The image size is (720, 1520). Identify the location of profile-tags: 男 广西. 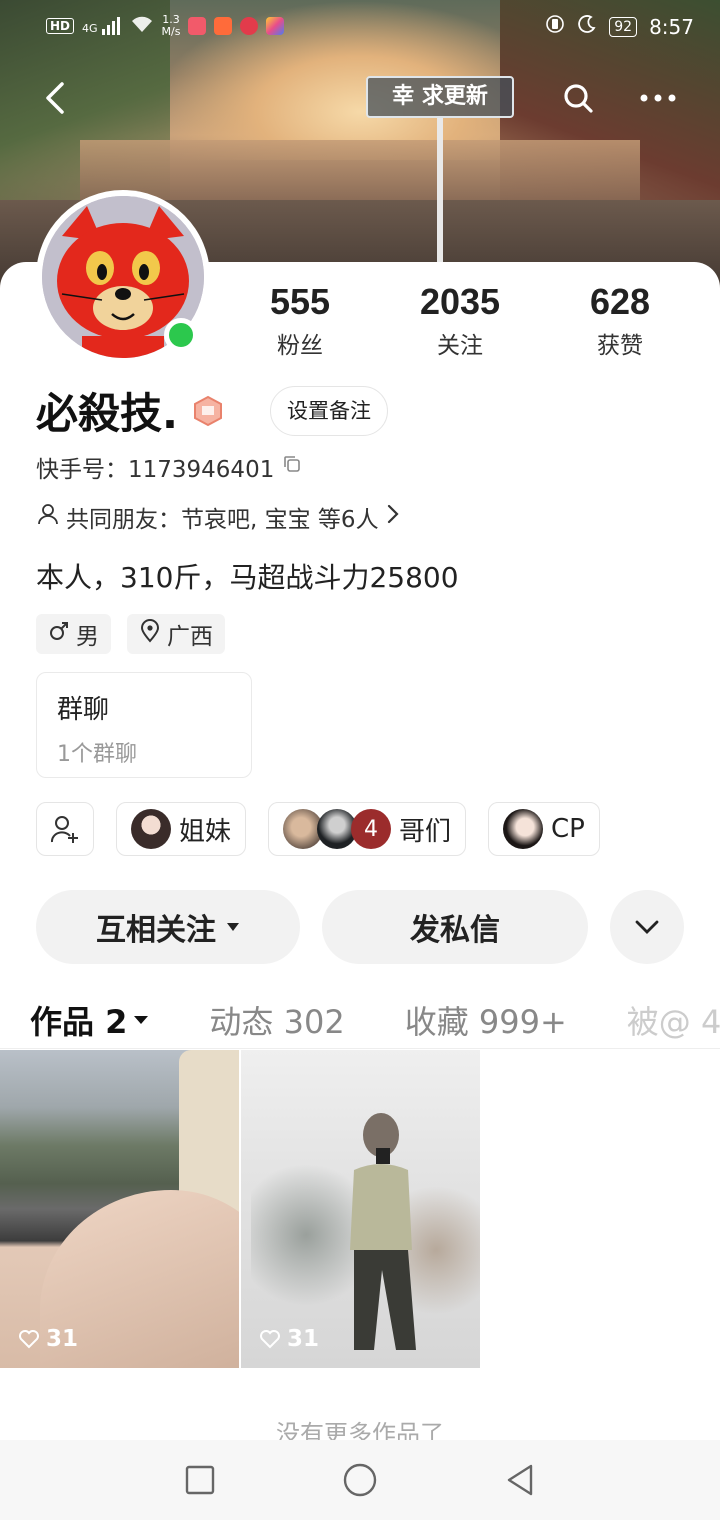
(130, 634).